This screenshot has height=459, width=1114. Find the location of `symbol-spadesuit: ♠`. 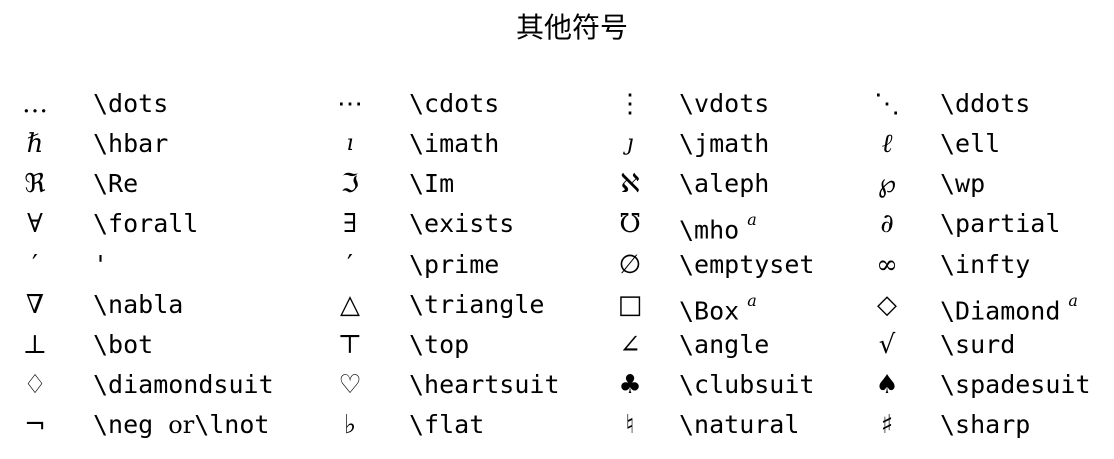

symbol-spadesuit: ♠ is located at coordinates (887, 385).